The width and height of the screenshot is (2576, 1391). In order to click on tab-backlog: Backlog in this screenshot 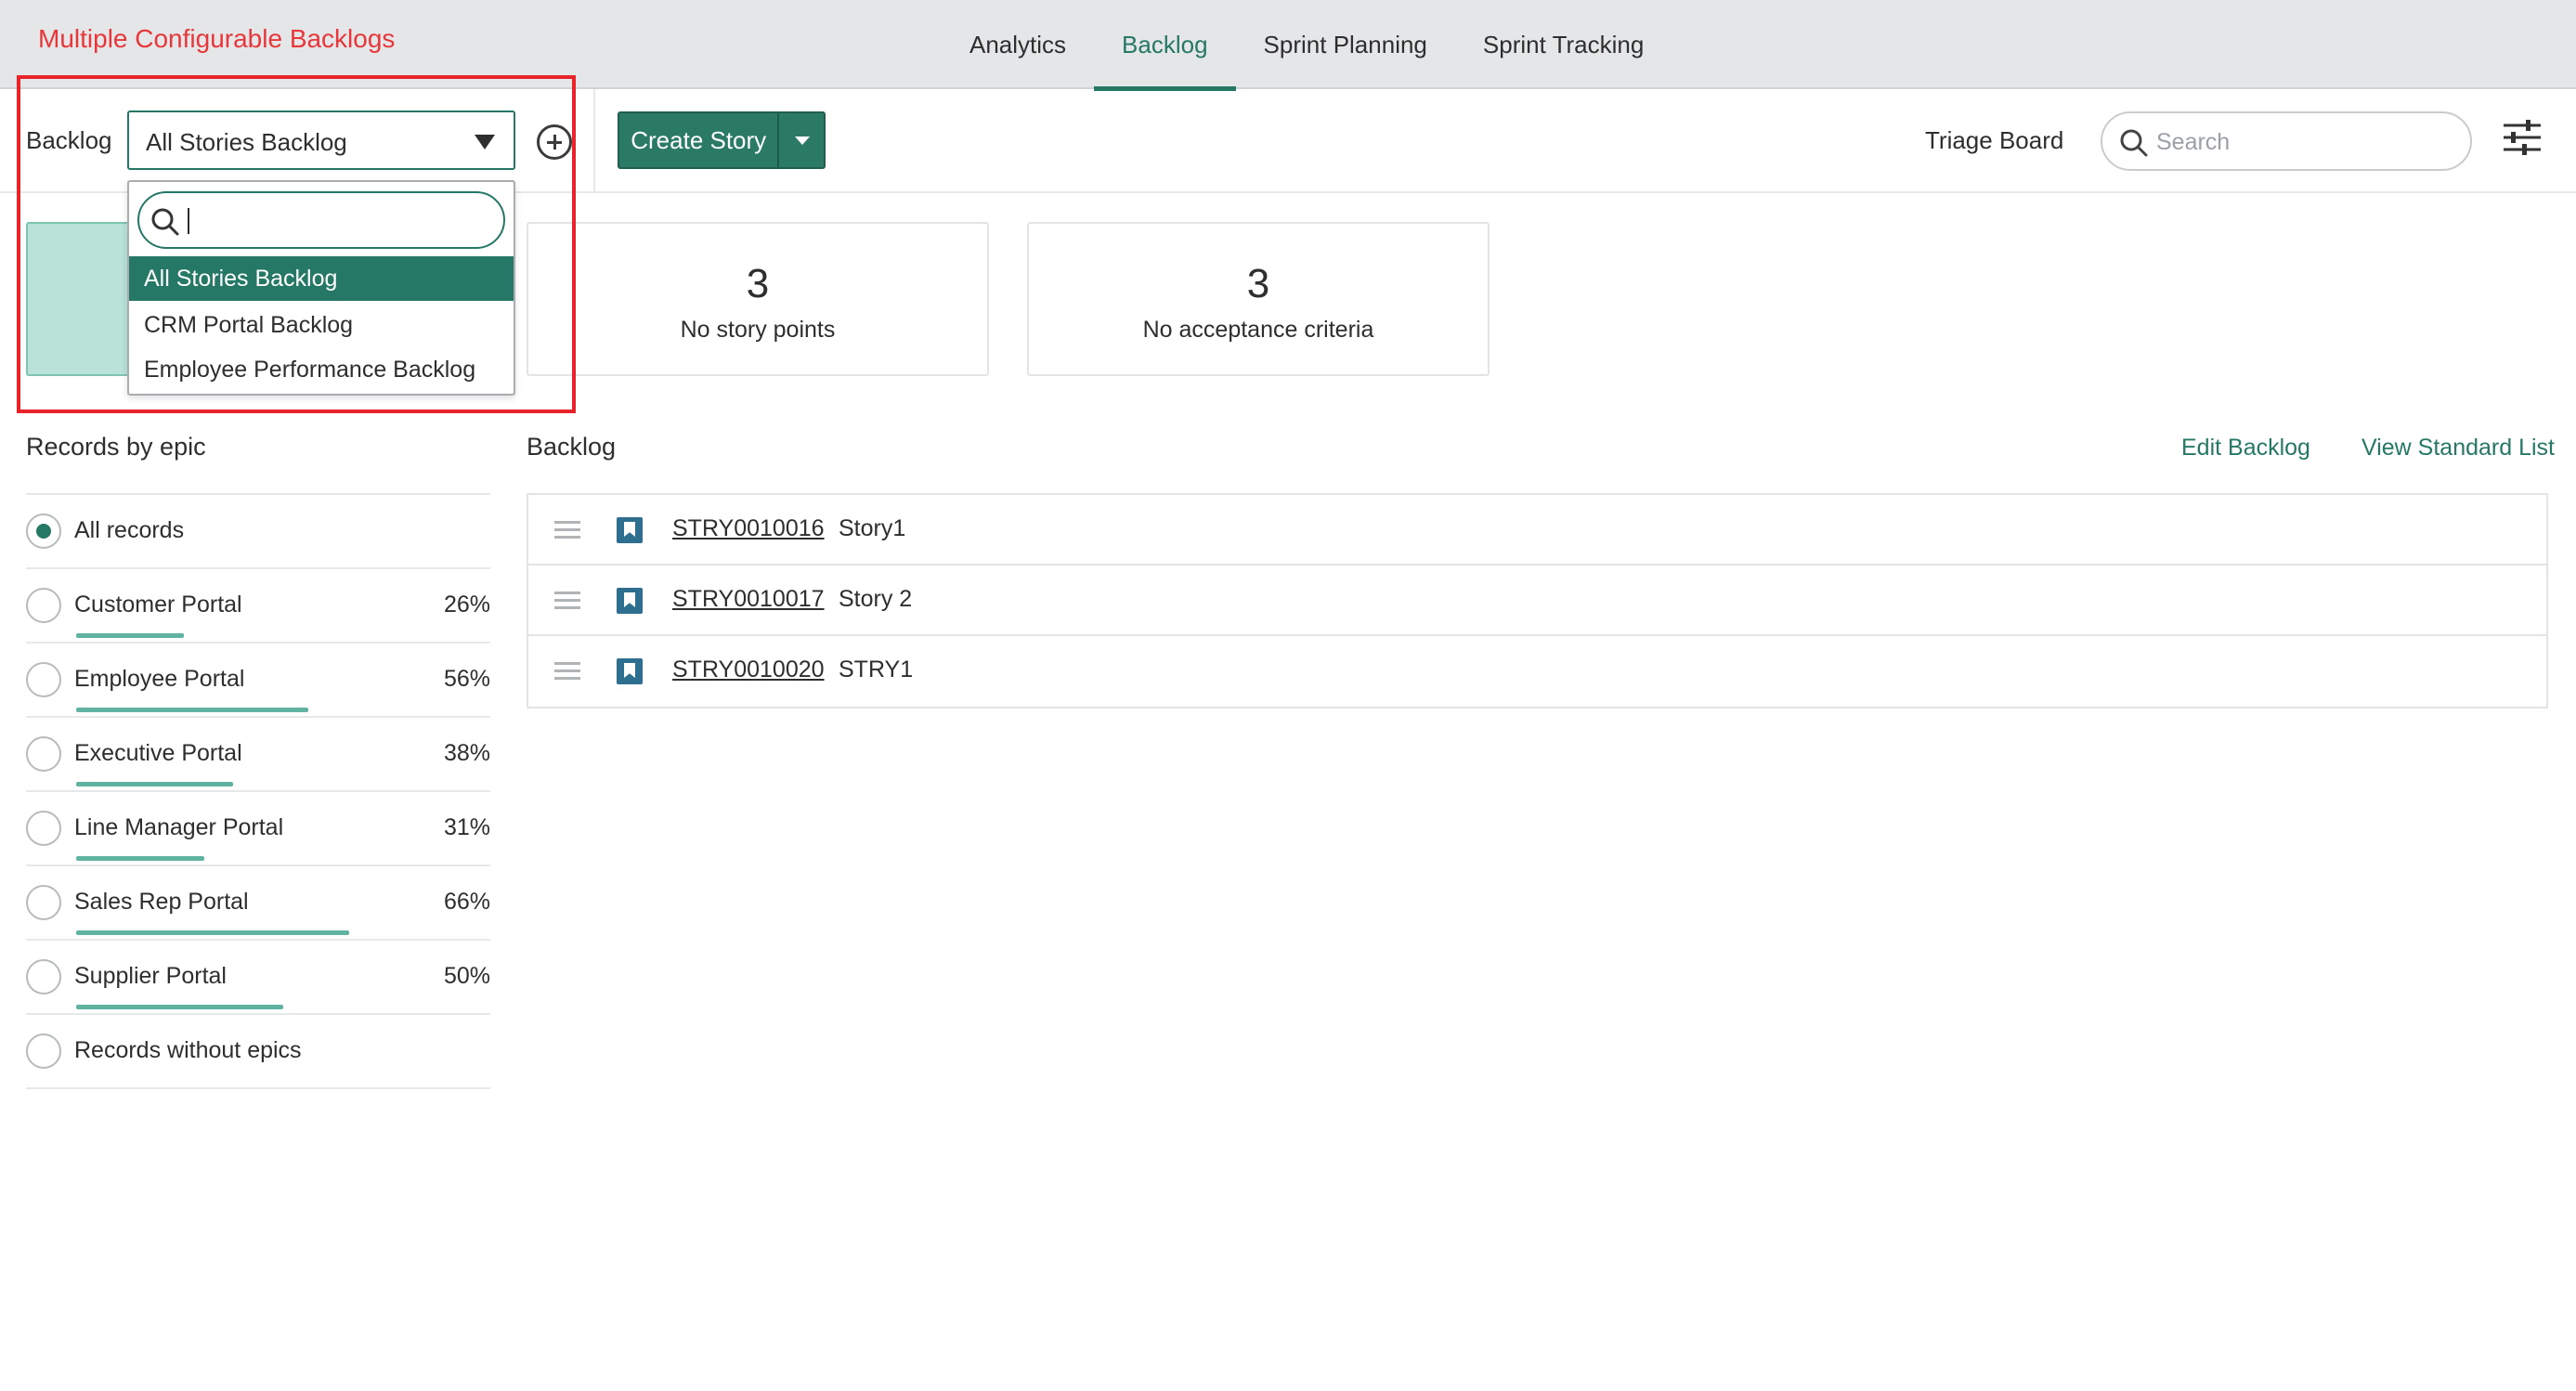, I will do `click(1165, 45)`.